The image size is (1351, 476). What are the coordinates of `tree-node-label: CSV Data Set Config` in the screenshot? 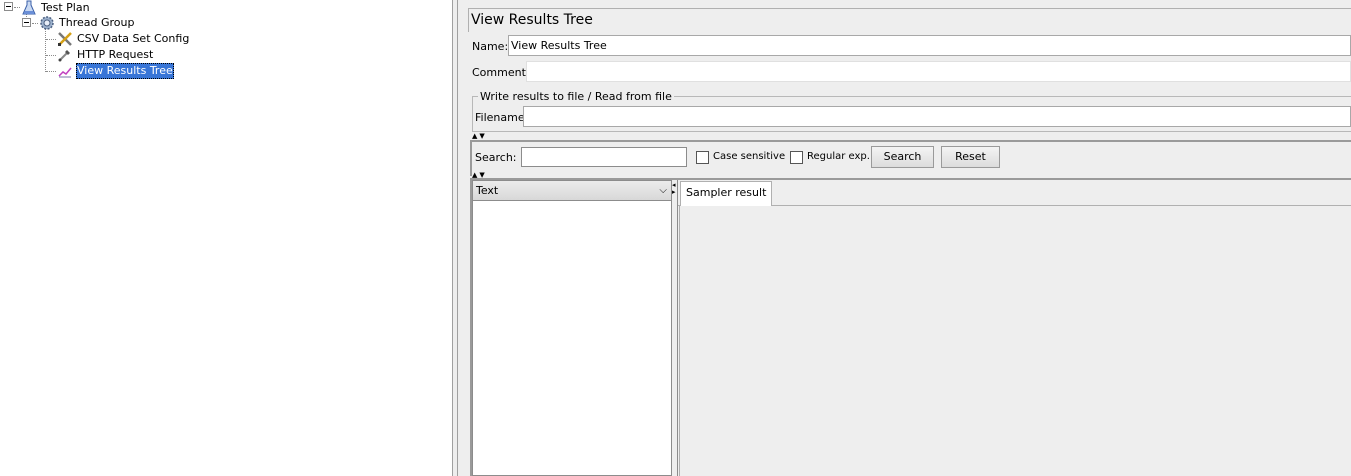 It's located at (133, 38).